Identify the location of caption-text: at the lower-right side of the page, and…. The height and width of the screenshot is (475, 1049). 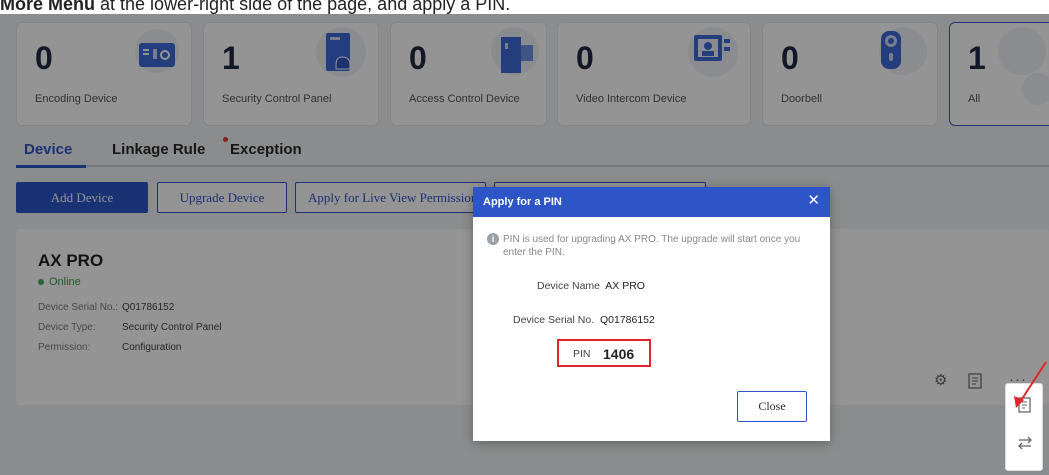
(303, 7).